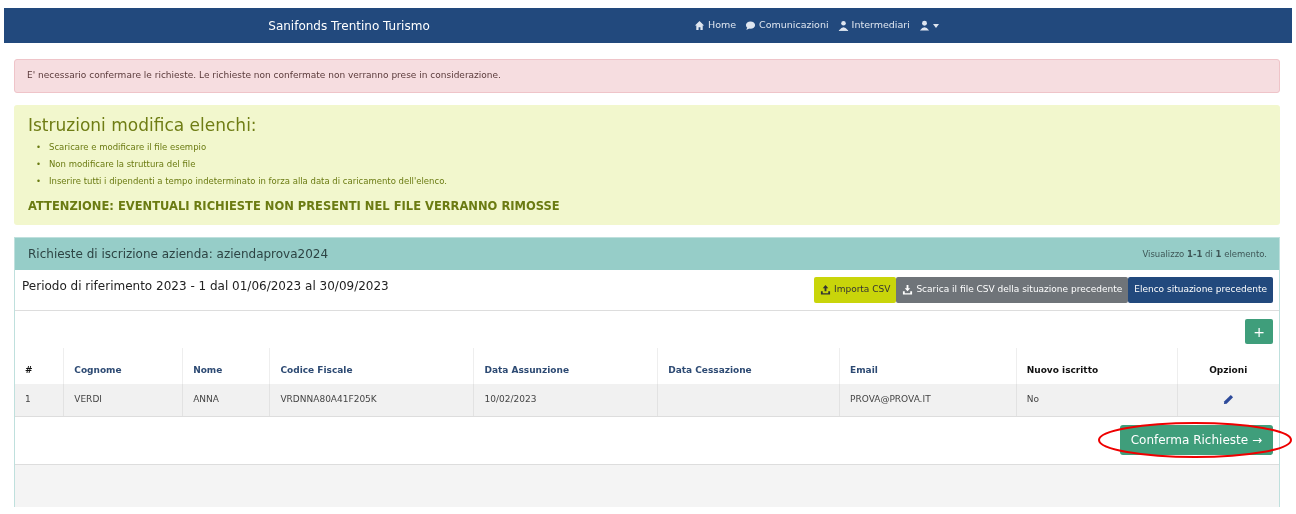  I want to click on instruction-item: Scaricare e modificare il file esempio, so click(128, 147).